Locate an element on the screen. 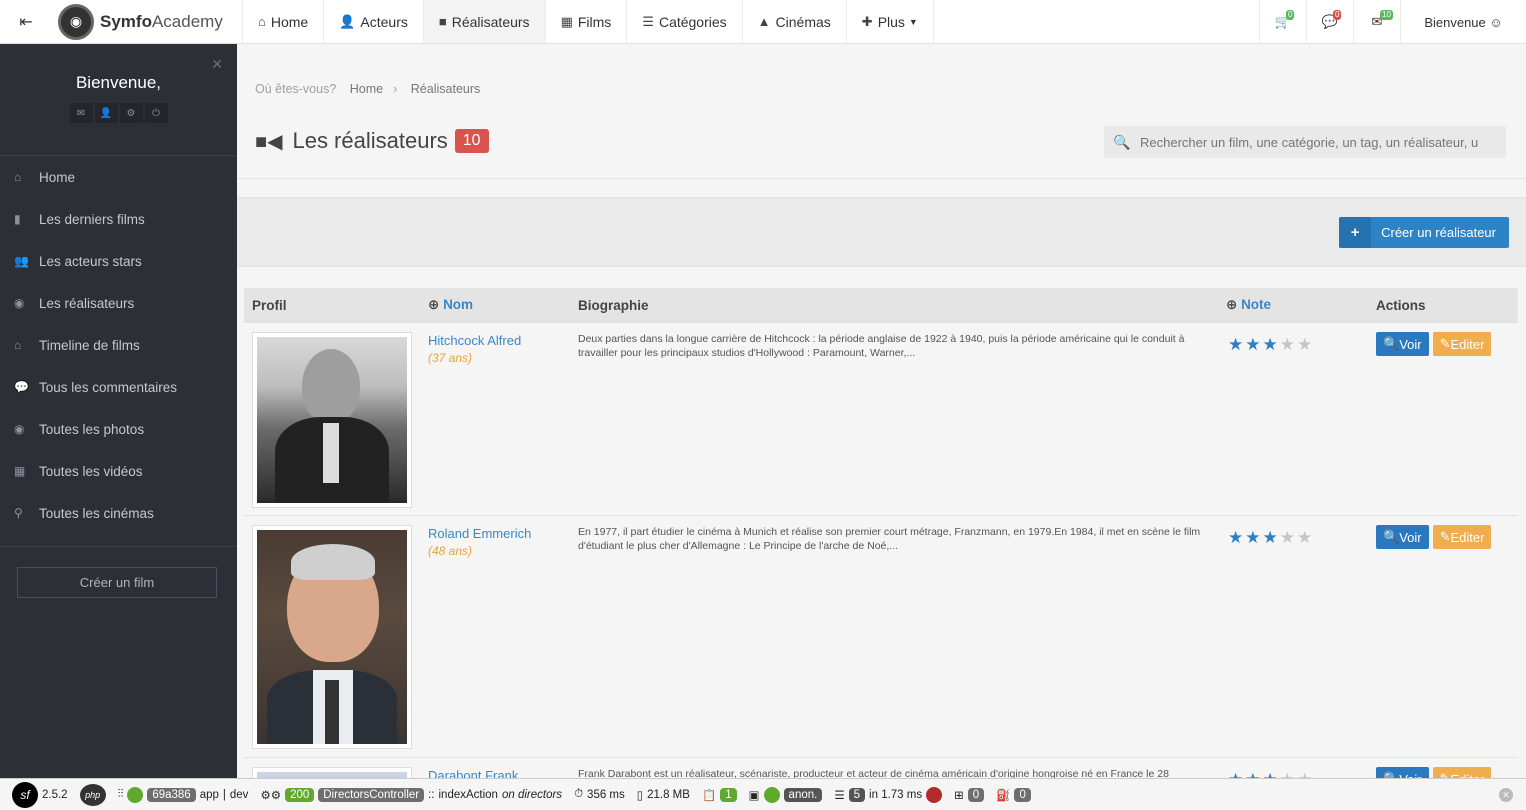  sidebar-item-cinemas: ⚲ Toutes les cinémas is located at coordinates (118, 513).